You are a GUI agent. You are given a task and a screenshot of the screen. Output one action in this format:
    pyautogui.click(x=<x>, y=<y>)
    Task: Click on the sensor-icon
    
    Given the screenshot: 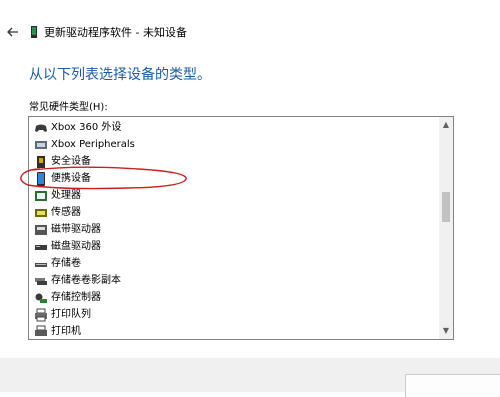 What is the action you would take?
    pyautogui.click(x=41, y=212)
    